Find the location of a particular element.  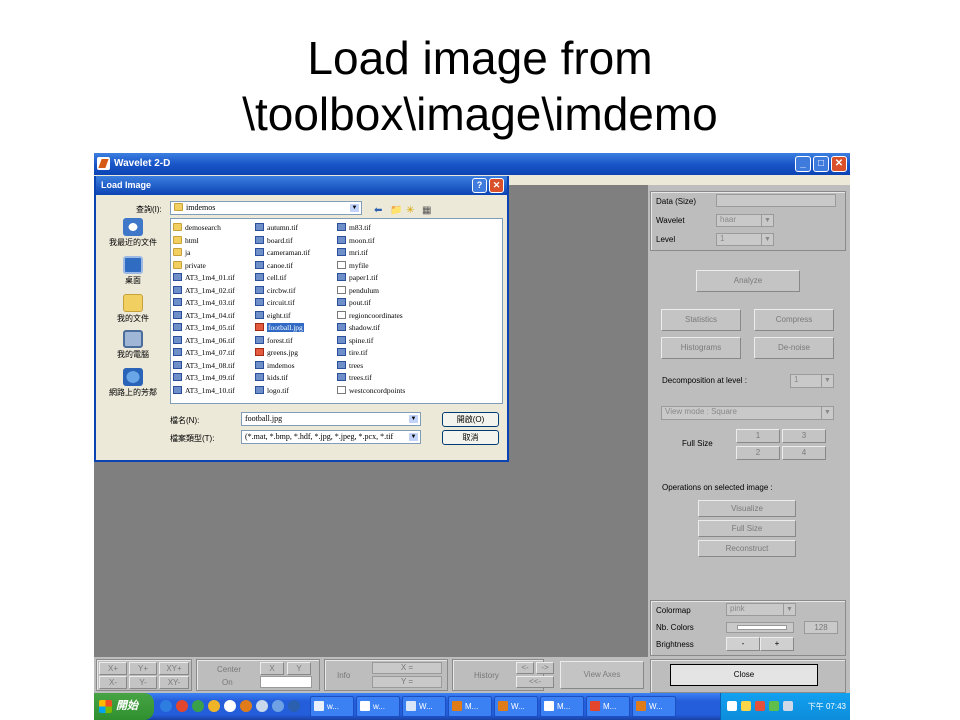

view-mode-select: View mode : Square ▼ is located at coordinates (747, 413).